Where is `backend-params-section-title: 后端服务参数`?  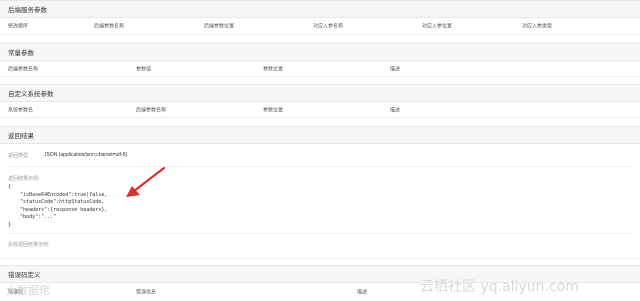
backend-params-section-title: 后端服务参数 is located at coordinates (320, 9).